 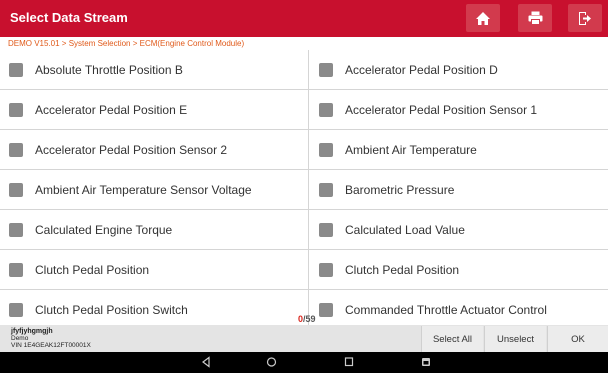 I want to click on list-item: Accelerator Pedal Position E, so click(x=154, y=109).